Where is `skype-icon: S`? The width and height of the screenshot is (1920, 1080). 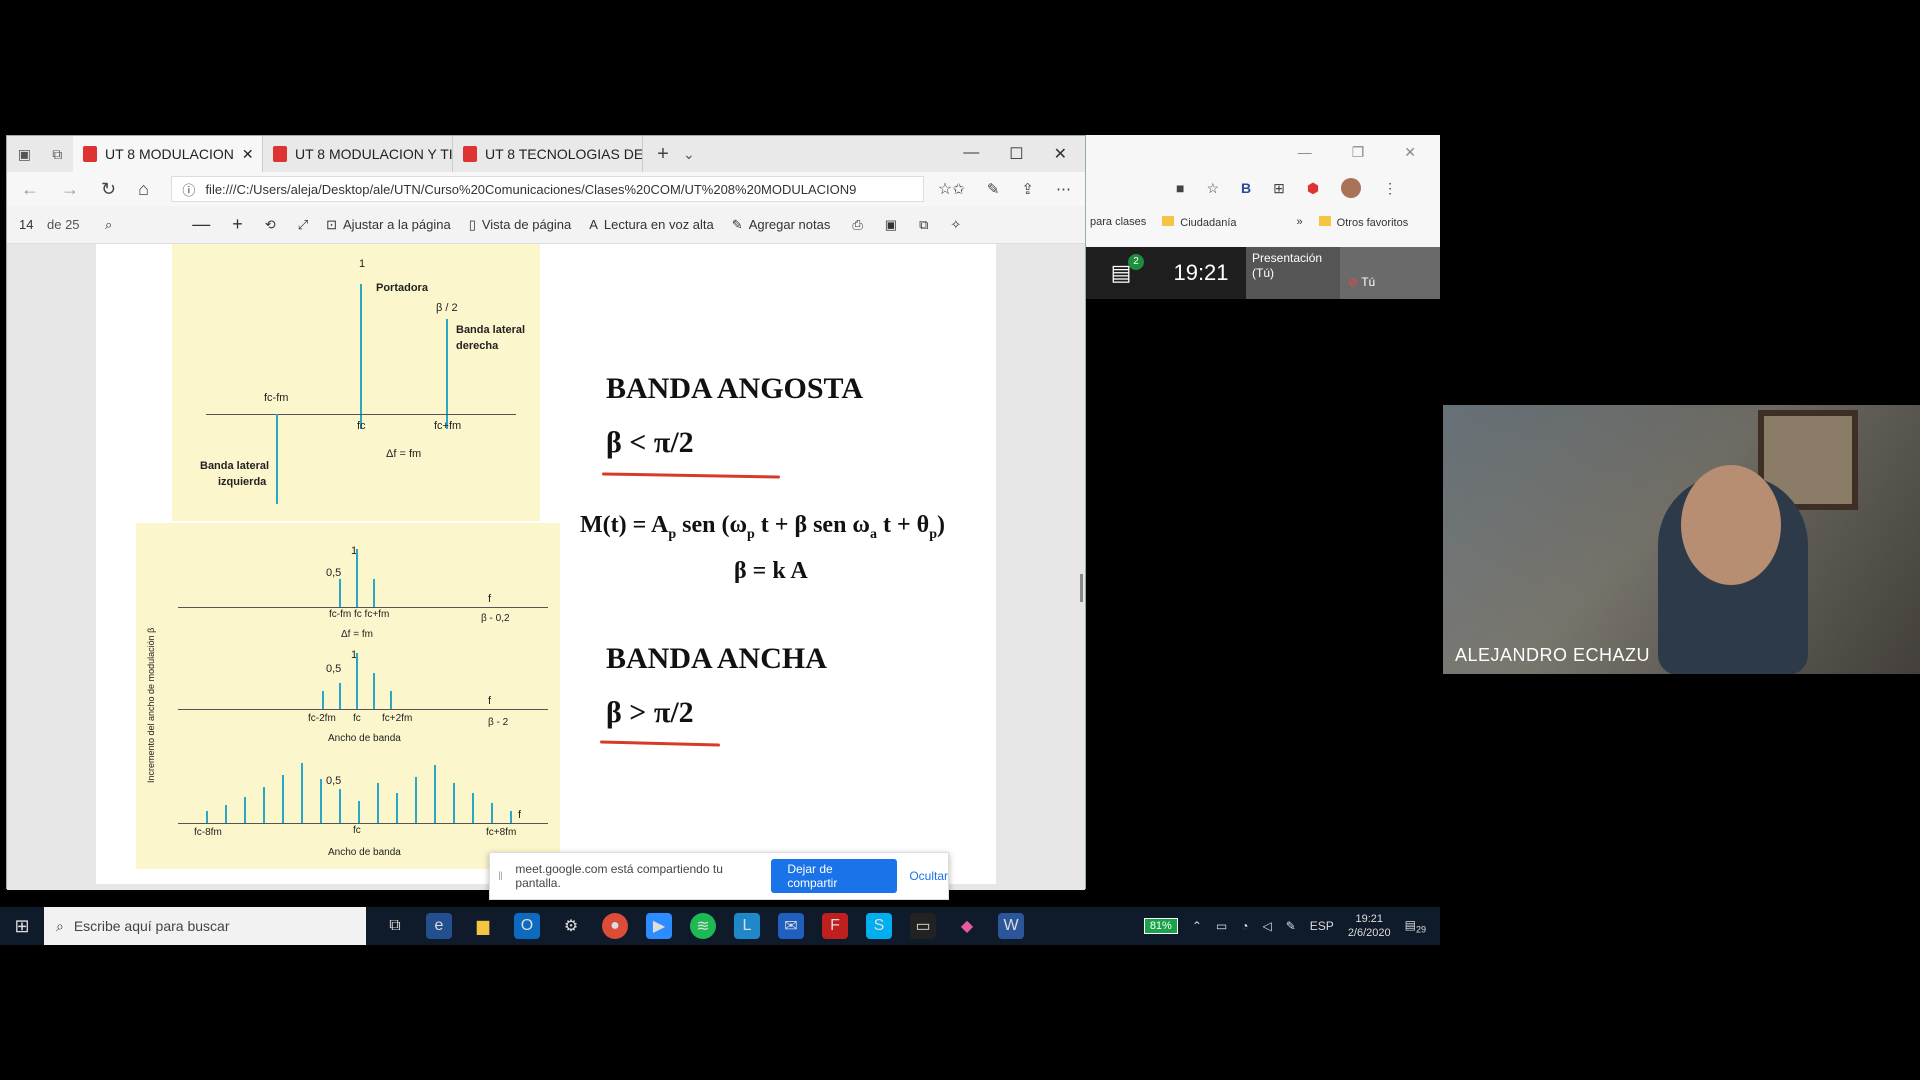 skype-icon: S is located at coordinates (879, 926).